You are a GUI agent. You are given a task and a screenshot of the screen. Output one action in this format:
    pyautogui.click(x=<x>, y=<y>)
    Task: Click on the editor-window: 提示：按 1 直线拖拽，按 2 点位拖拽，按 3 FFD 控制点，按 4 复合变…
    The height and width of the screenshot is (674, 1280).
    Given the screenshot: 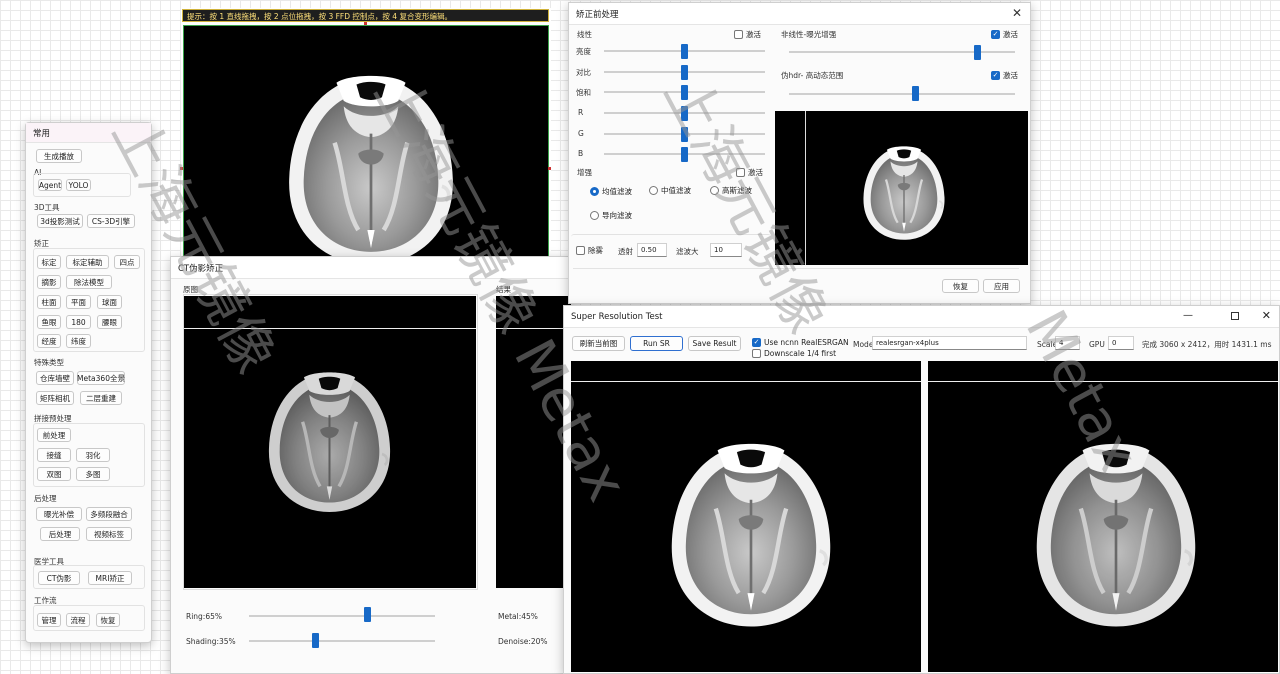 What is the action you would take?
    pyautogui.click(x=365, y=139)
    